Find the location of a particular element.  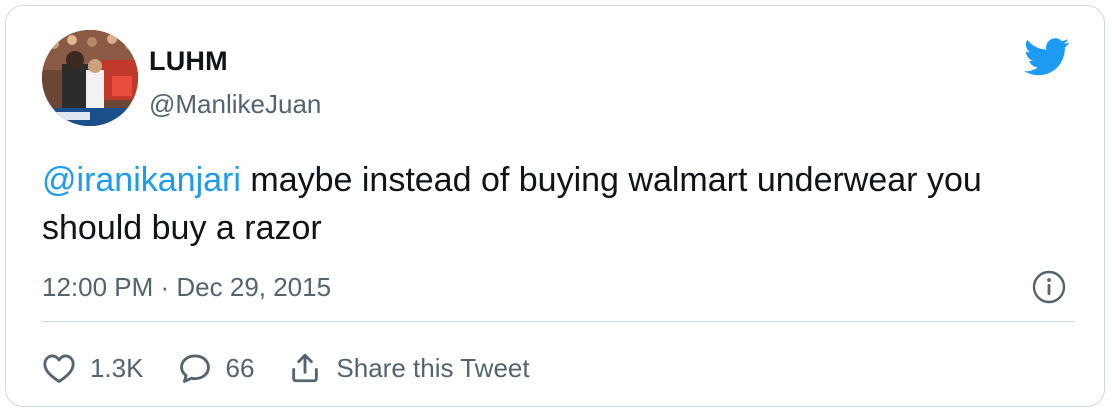

divider is located at coordinates (558, 321).